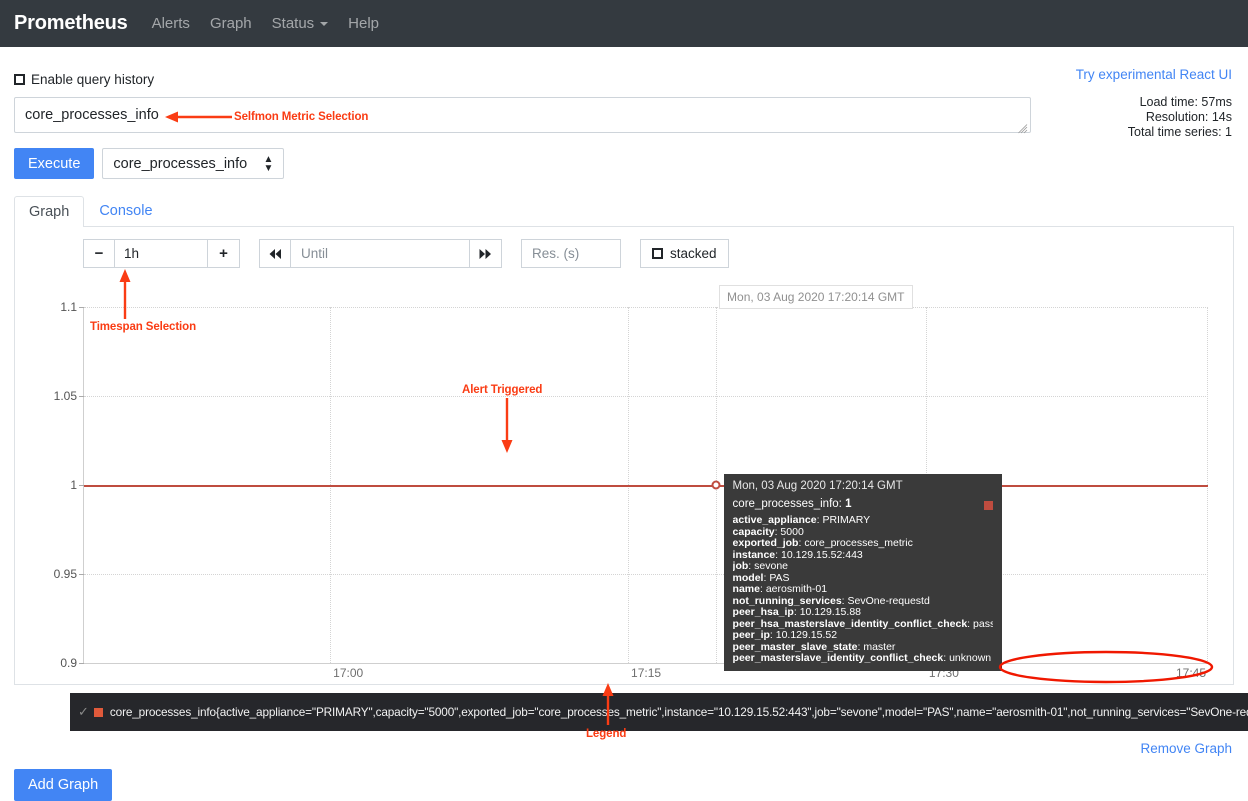 The width and height of the screenshot is (1248, 801). What do you see at coordinates (83, 711) in the screenshot?
I see `legend-check-icon: ✓` at bounding box center [83, 711].